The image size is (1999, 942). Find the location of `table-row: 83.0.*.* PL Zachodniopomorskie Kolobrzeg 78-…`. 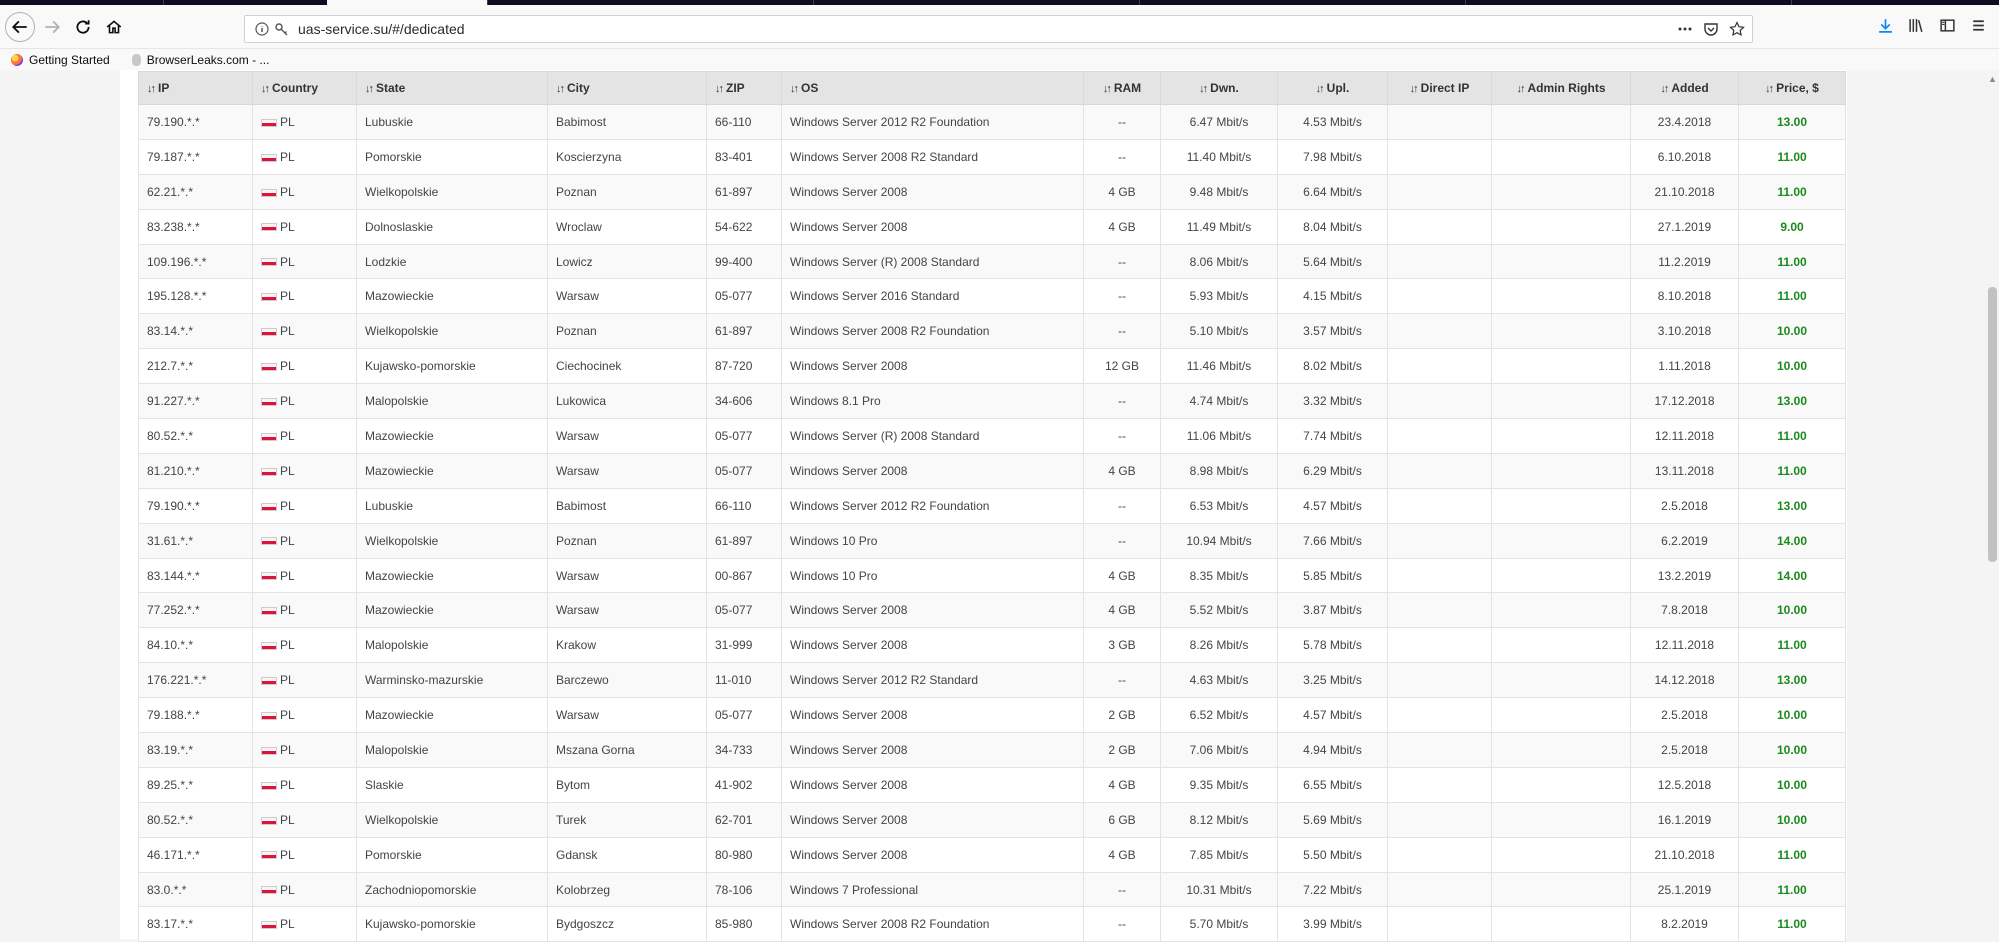

table-row: 83.0.*.* PL Zachodniopomorskie Kolobrzeg 78-… is located at coordinates (992, 889).